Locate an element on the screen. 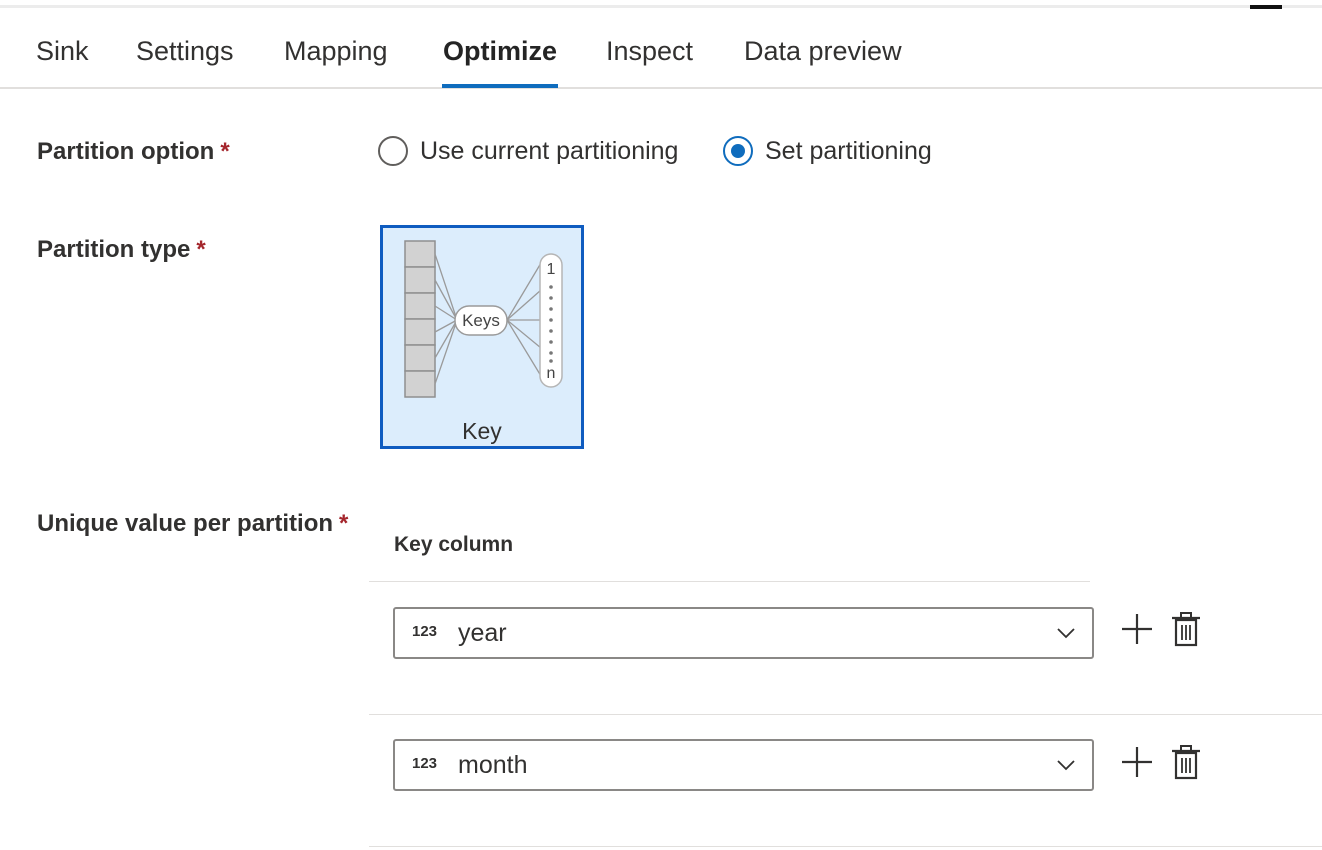  select-value: year is located at coordinates (482, 633).